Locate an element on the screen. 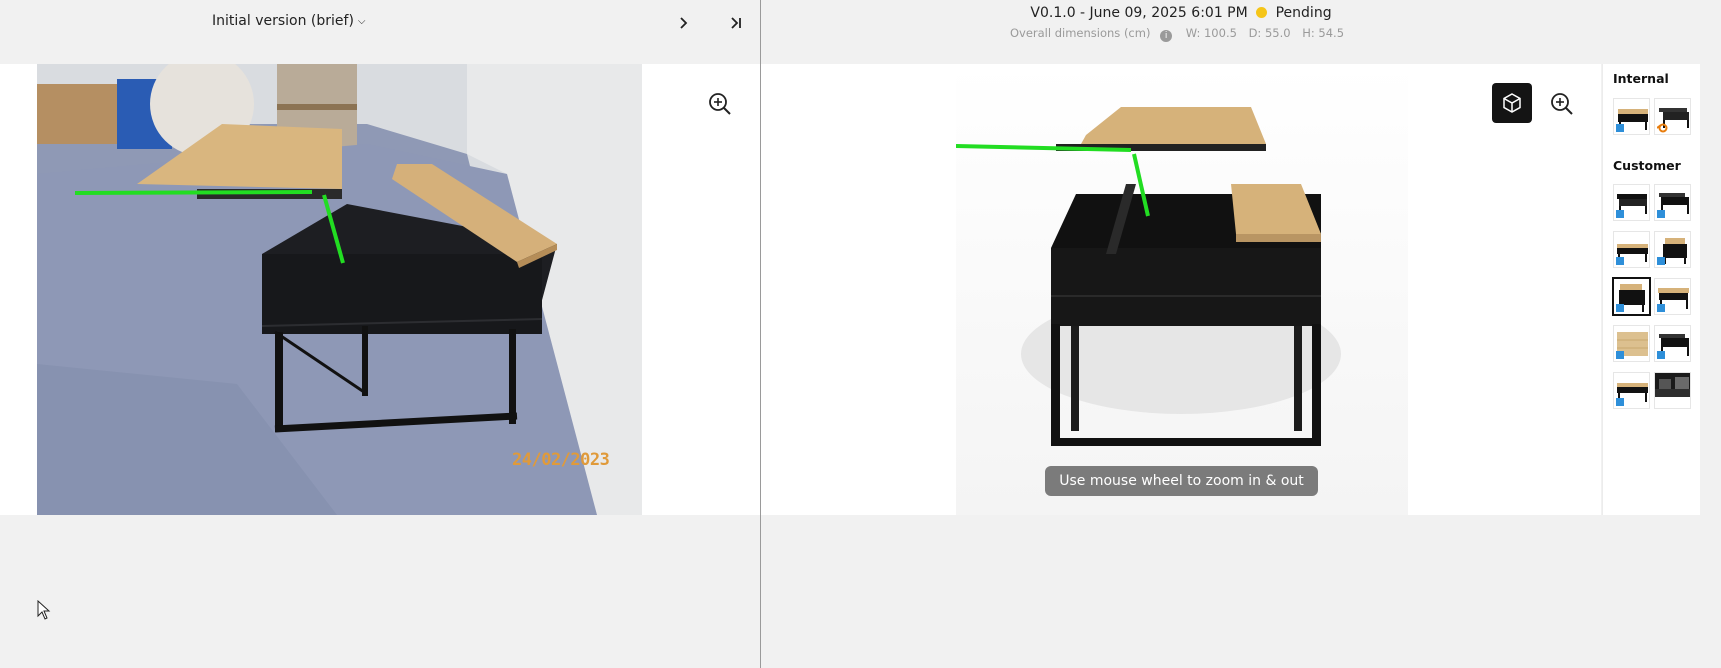 This screenshot has width=1721, height=668. thumbnail-sidebar: Internal Customer is located at coordinates (1651, 289).